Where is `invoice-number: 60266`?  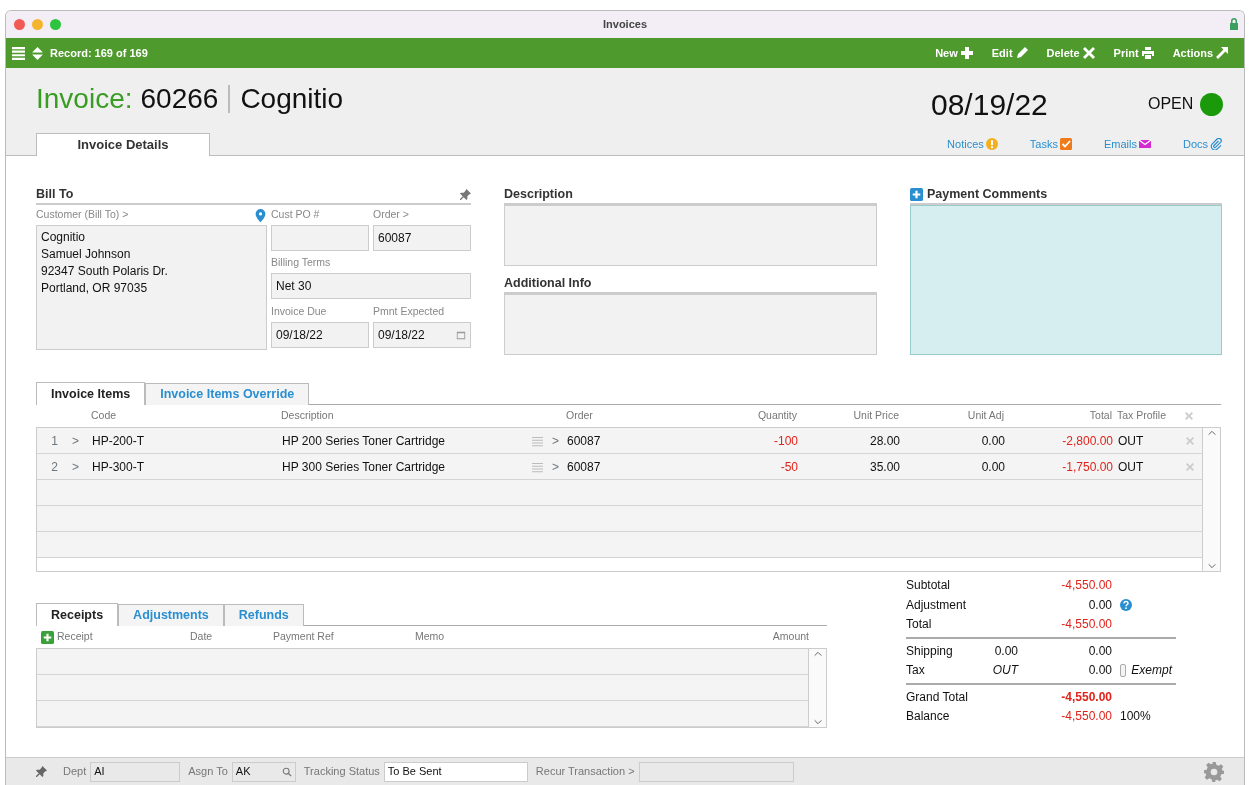 invoice-number: 60266 is located at coordinates (179, 99).